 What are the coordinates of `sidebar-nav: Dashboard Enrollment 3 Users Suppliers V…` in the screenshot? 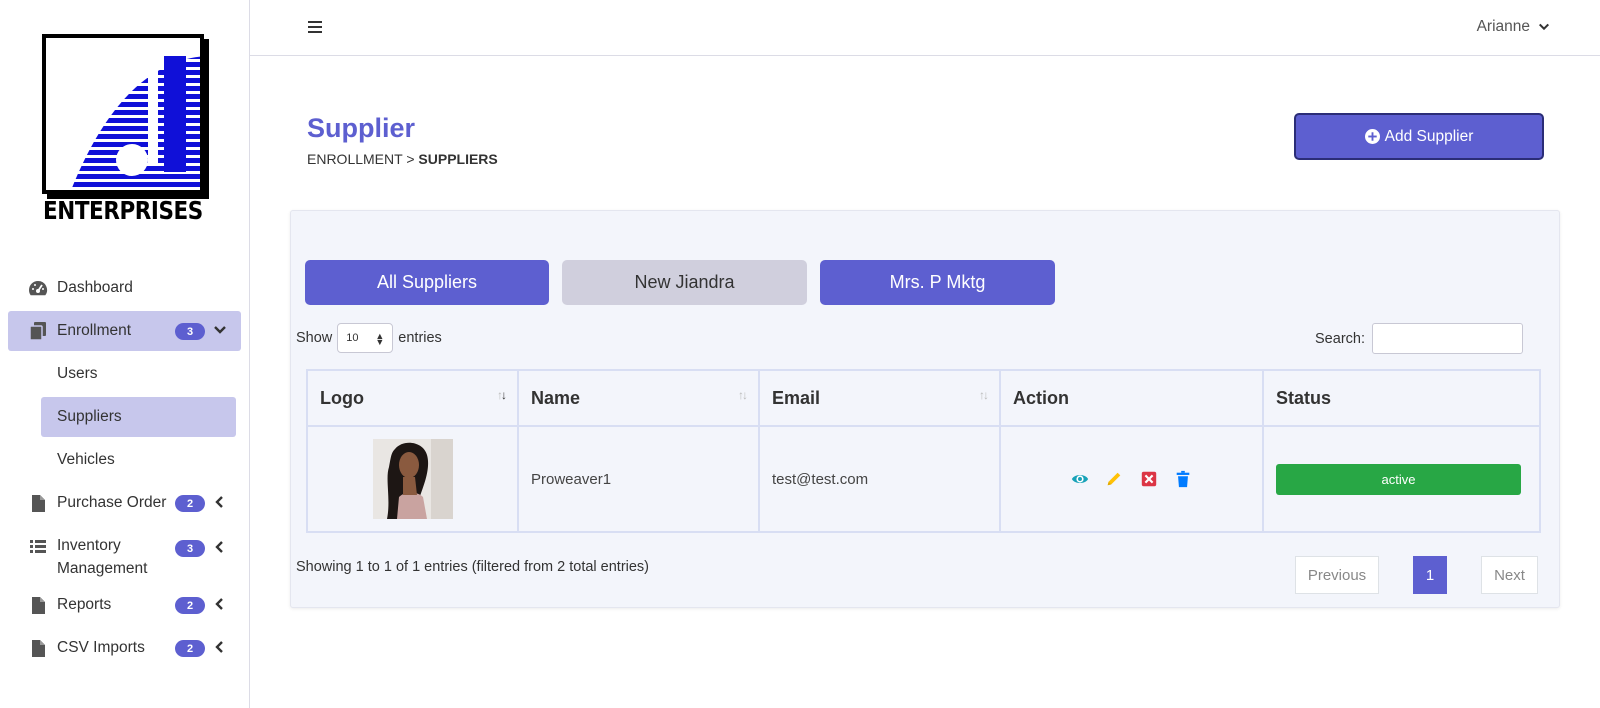 It's located at (124, 469).